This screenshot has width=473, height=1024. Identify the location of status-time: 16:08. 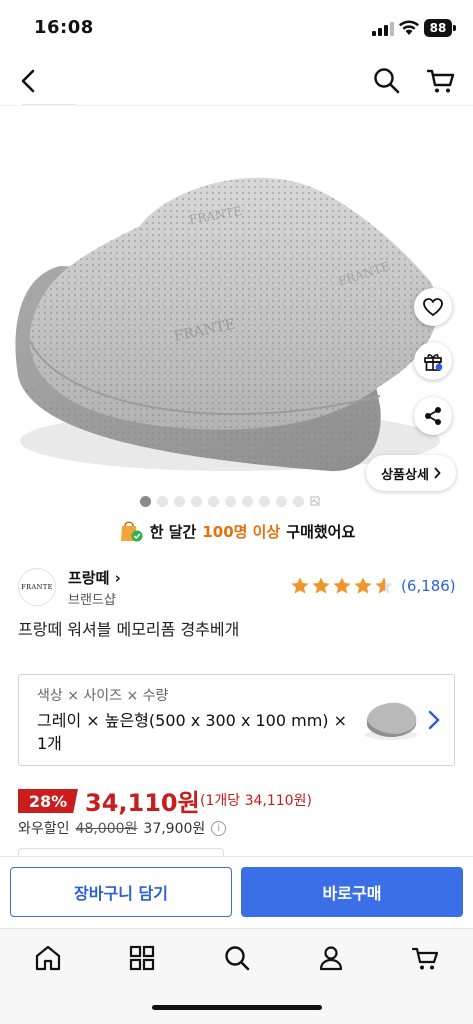
(64, 27).